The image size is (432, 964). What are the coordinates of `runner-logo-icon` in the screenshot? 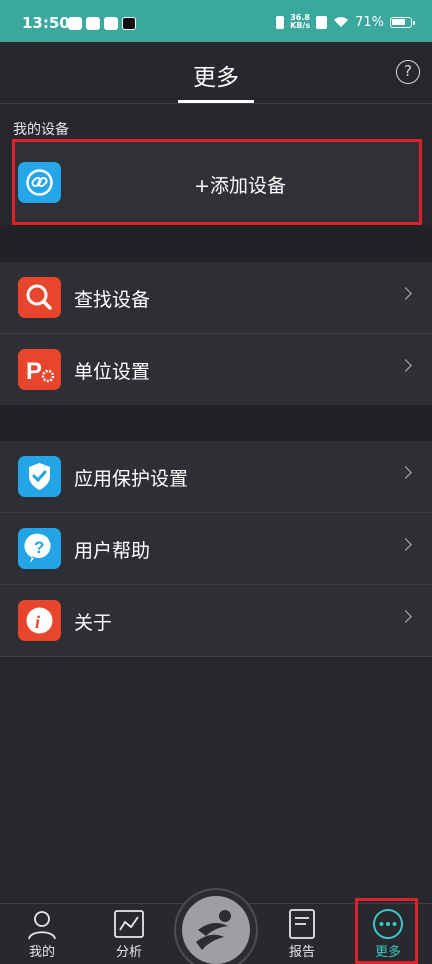 It's located at (216, 930).